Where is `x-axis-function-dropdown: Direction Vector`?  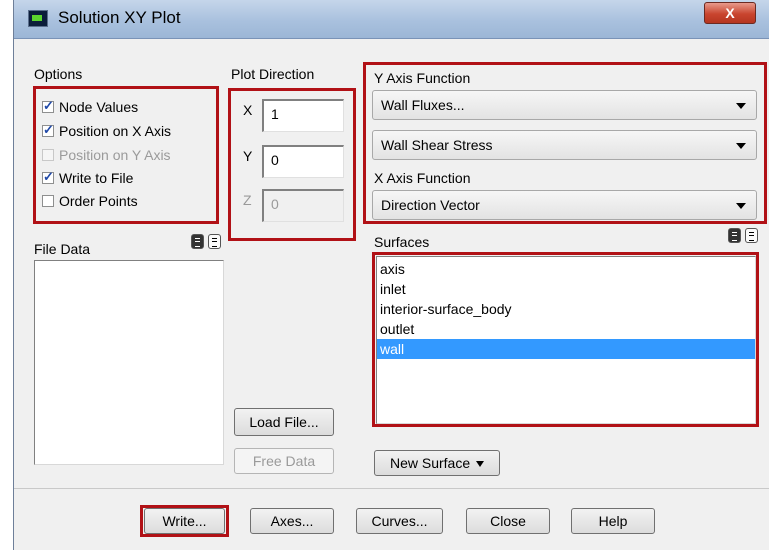
x-axis-function-dropdown: Direction Vector is located at coordinates (564, 205).